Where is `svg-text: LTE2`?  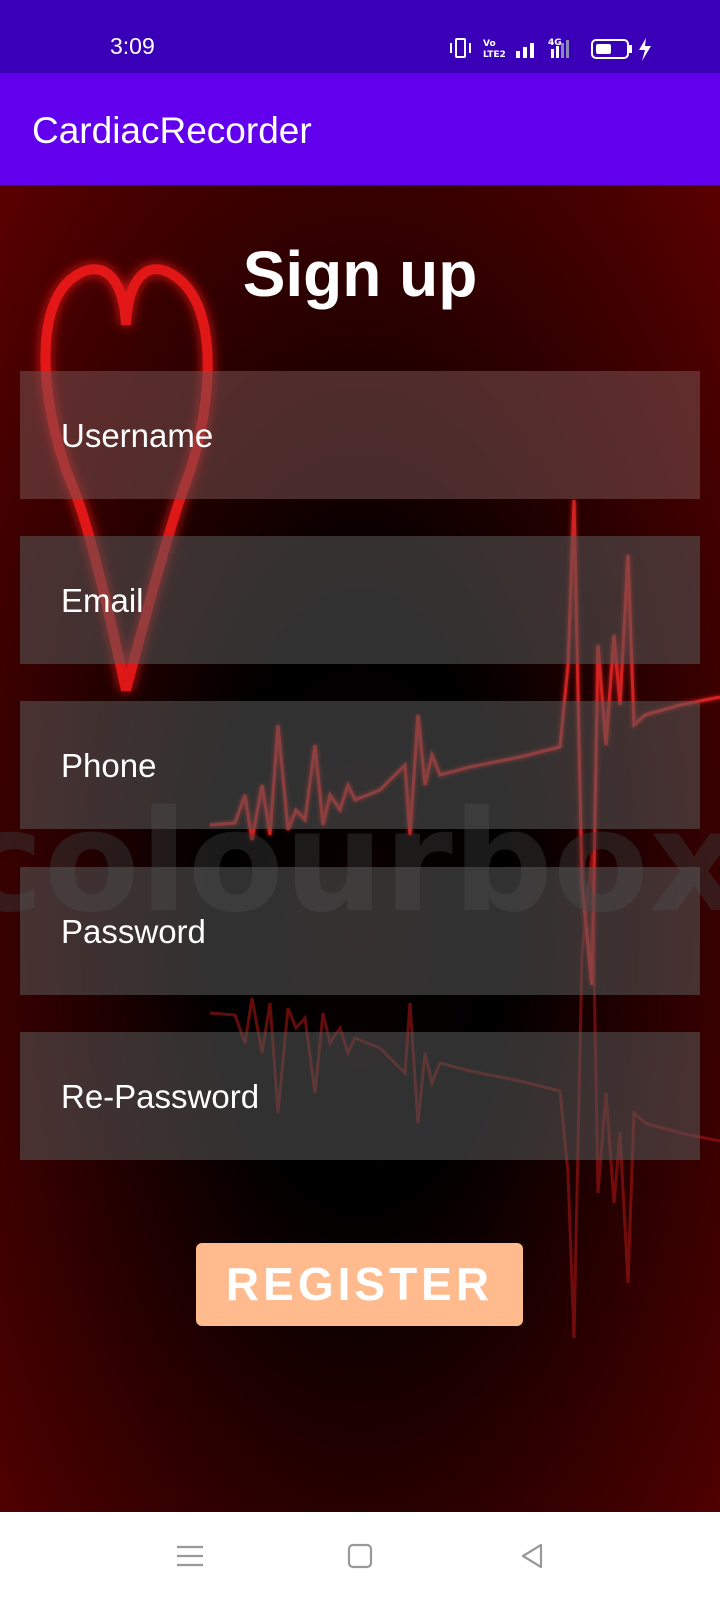
svg-text: LTE2 is located at coordinates (494, 55).